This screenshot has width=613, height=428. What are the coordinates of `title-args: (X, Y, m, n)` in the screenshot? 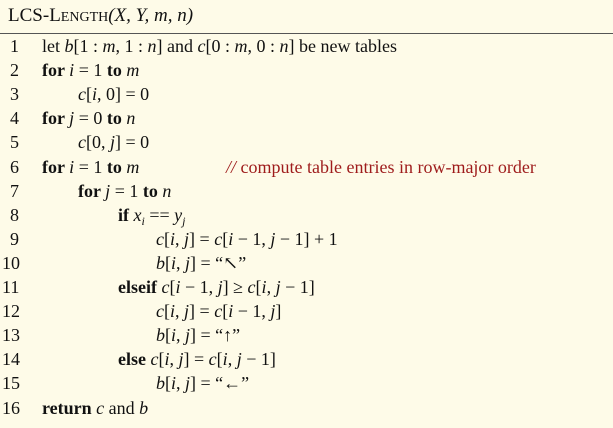 It's located at (151, 15).